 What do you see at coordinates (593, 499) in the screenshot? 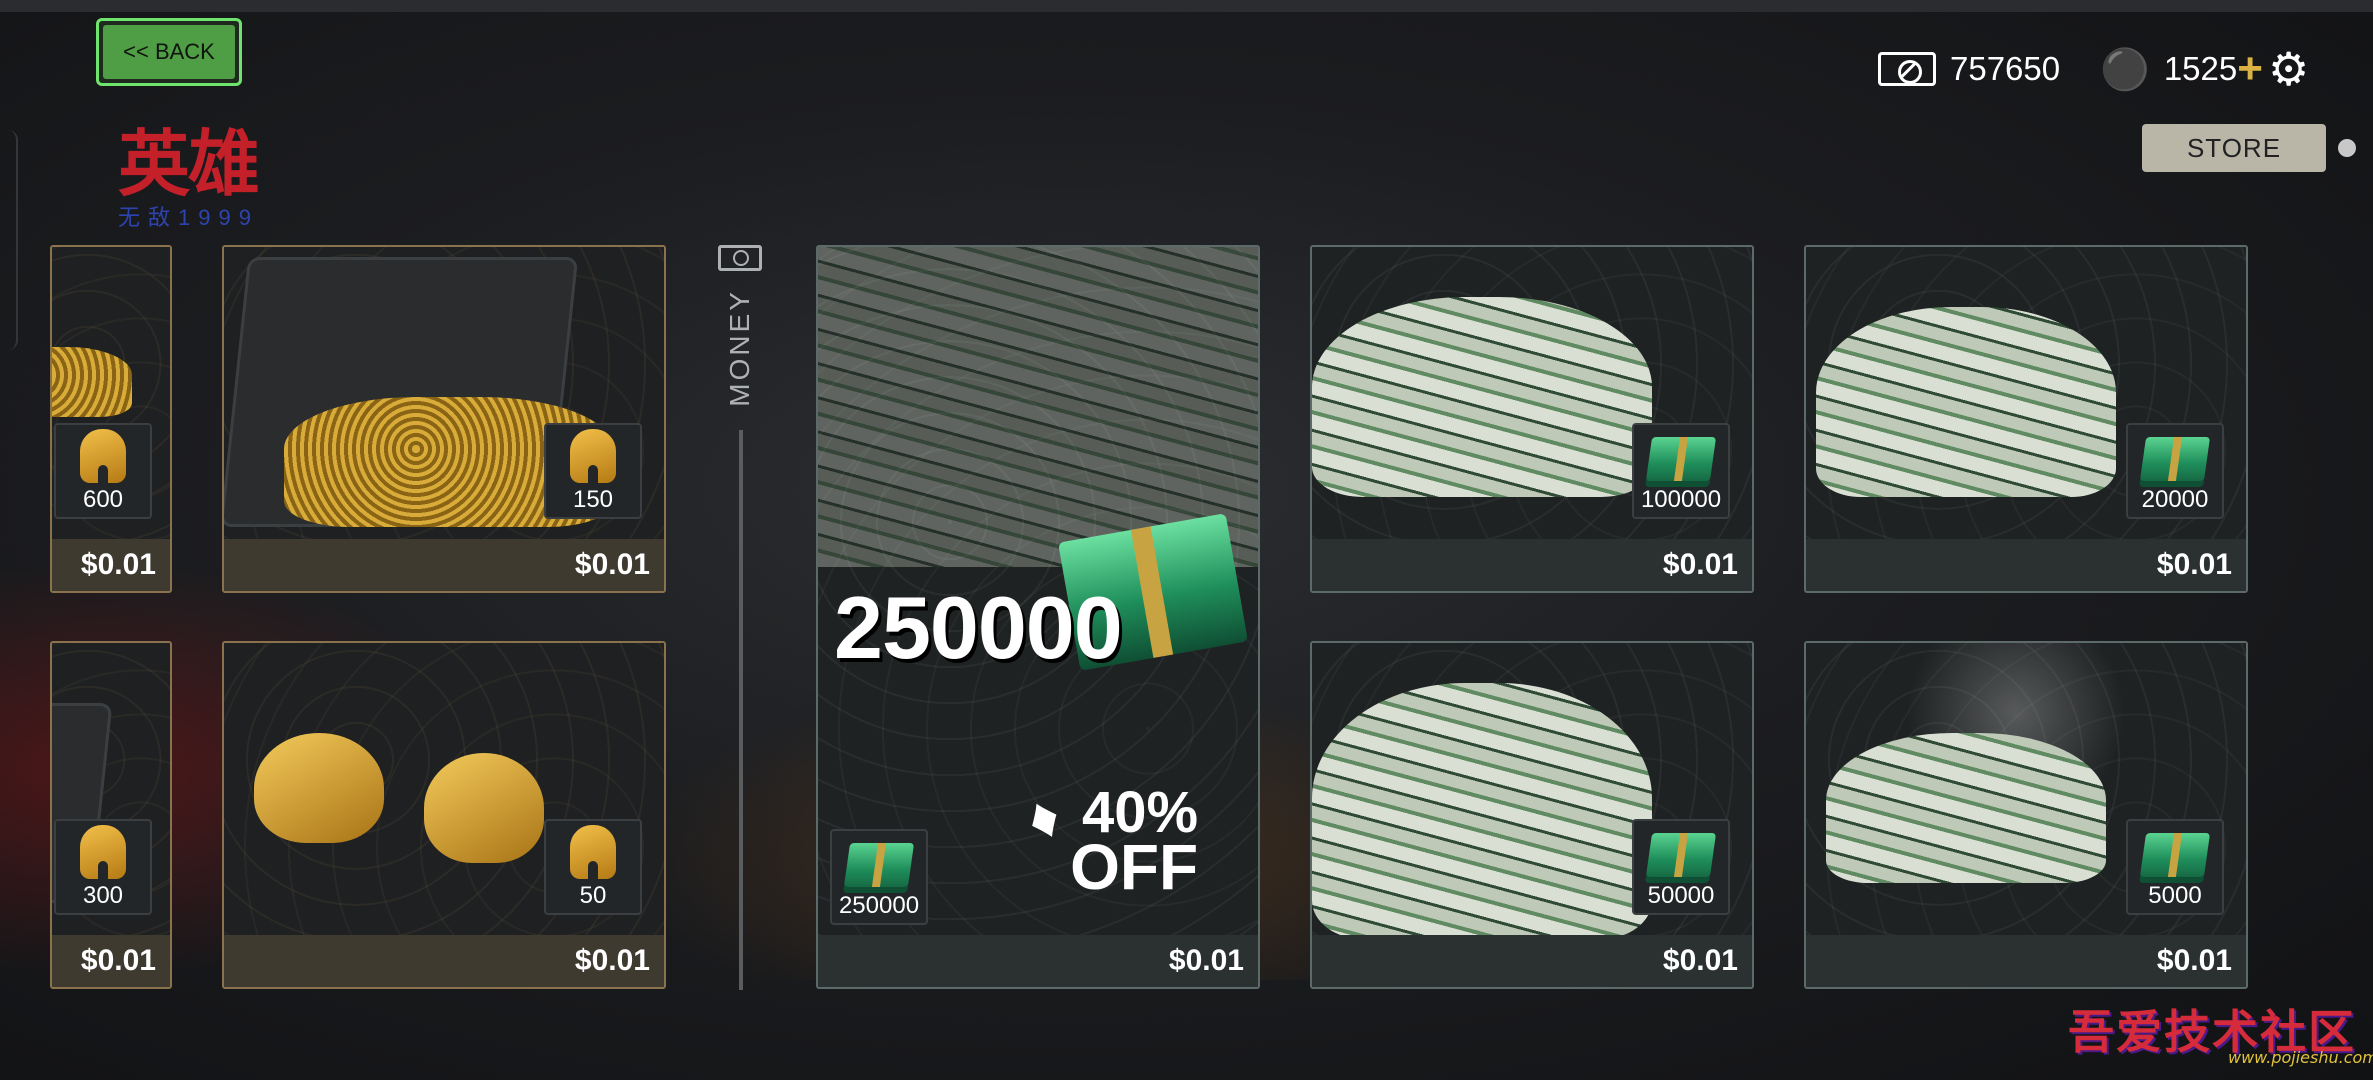
I see `item-quantity: 150` at bounding box center [593, 499].